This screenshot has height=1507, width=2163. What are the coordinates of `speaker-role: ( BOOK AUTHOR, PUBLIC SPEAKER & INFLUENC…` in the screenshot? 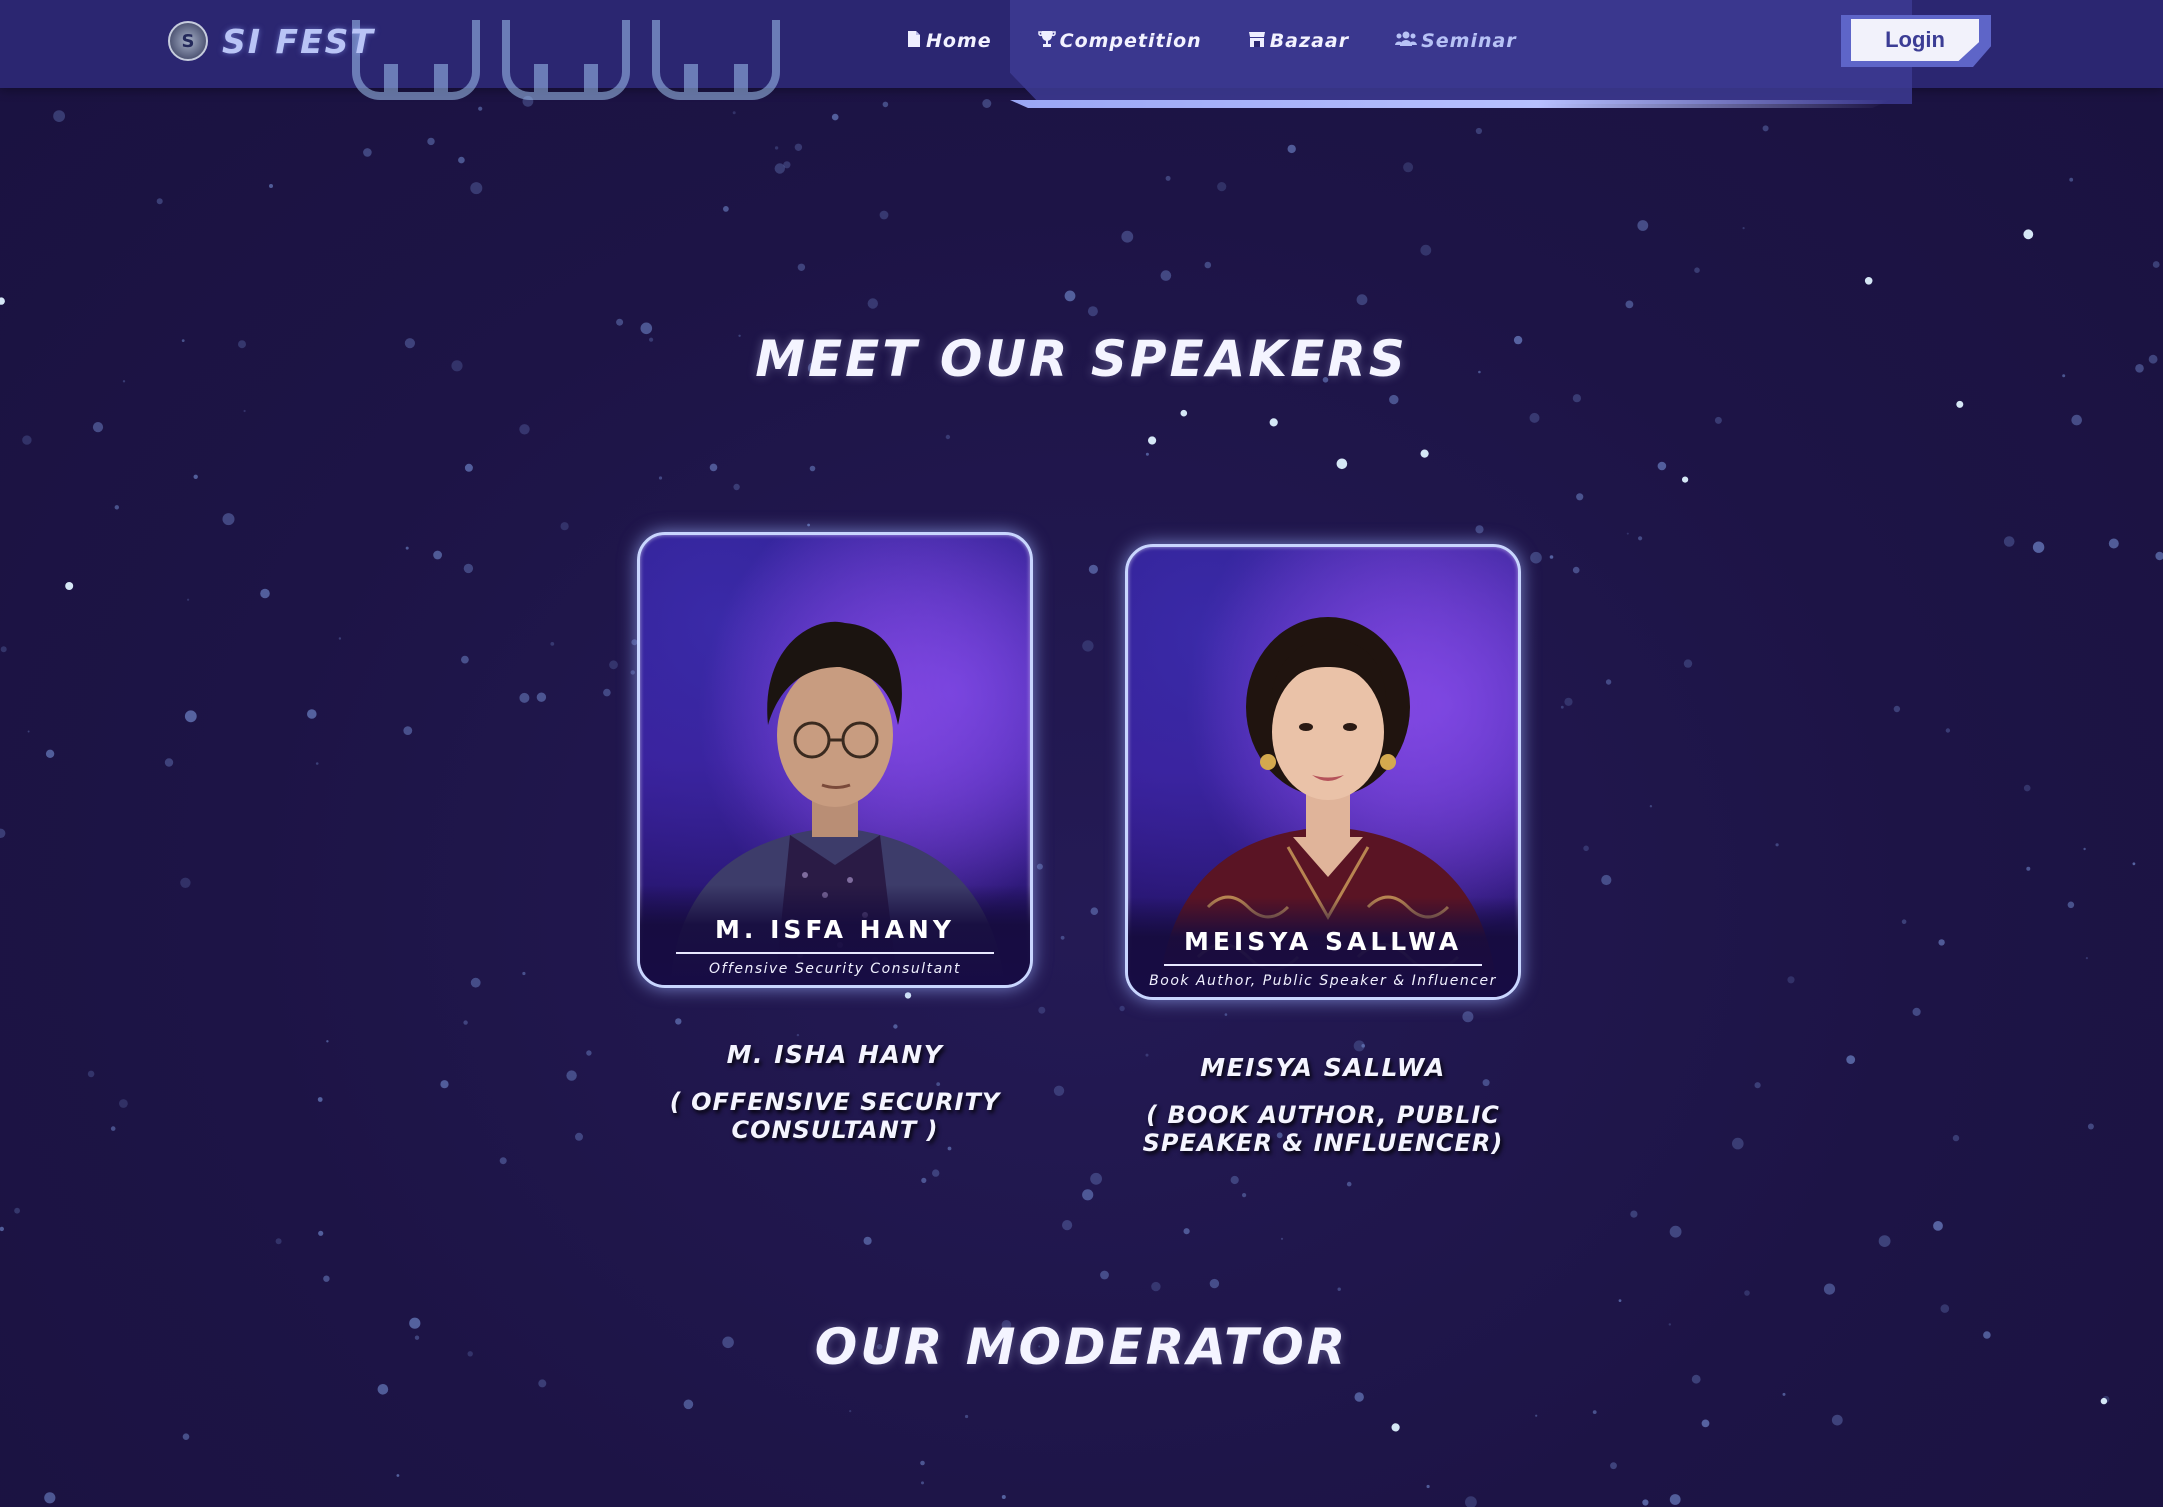 It's located at (1323, 1129).